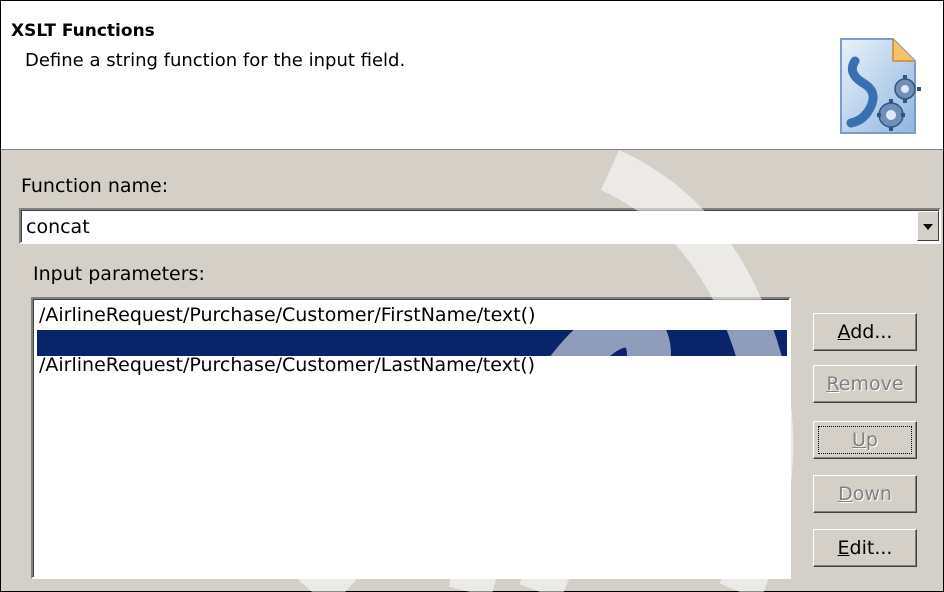 This screenshot has width=944, height=592. What do you see at coordinates (871, 440) in the screenshot?
I see `up-label-rest: p` at bounding box center [871, 440].